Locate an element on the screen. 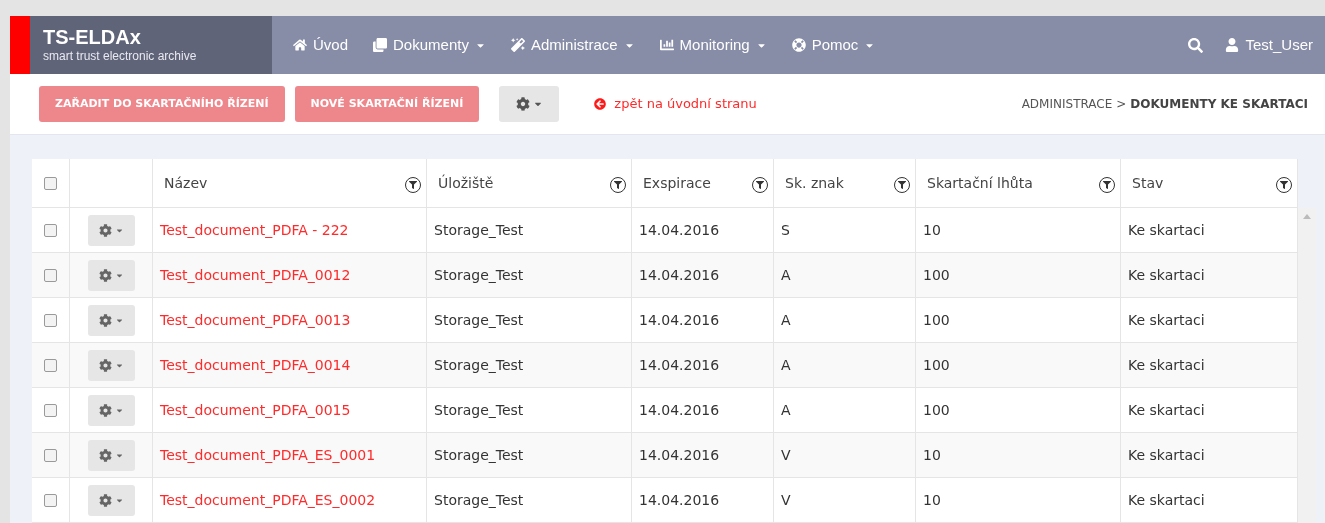  wand-icon is located at coordinates (517, 45).